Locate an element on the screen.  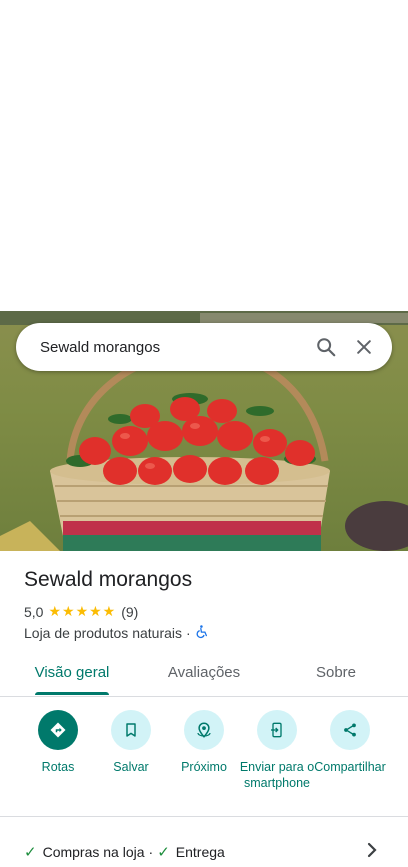
save-label: Salvar is located at coordinates (131, 767).